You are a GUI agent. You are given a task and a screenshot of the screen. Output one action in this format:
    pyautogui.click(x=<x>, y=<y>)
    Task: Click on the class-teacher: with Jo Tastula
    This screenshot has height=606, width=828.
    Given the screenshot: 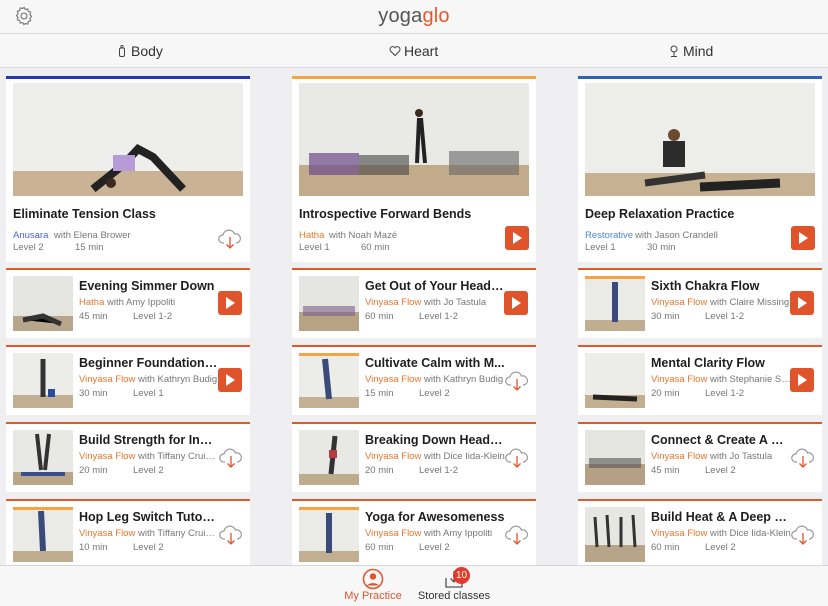 What is the action you would take?
    pyautogui.click(x=455, y=302)
    